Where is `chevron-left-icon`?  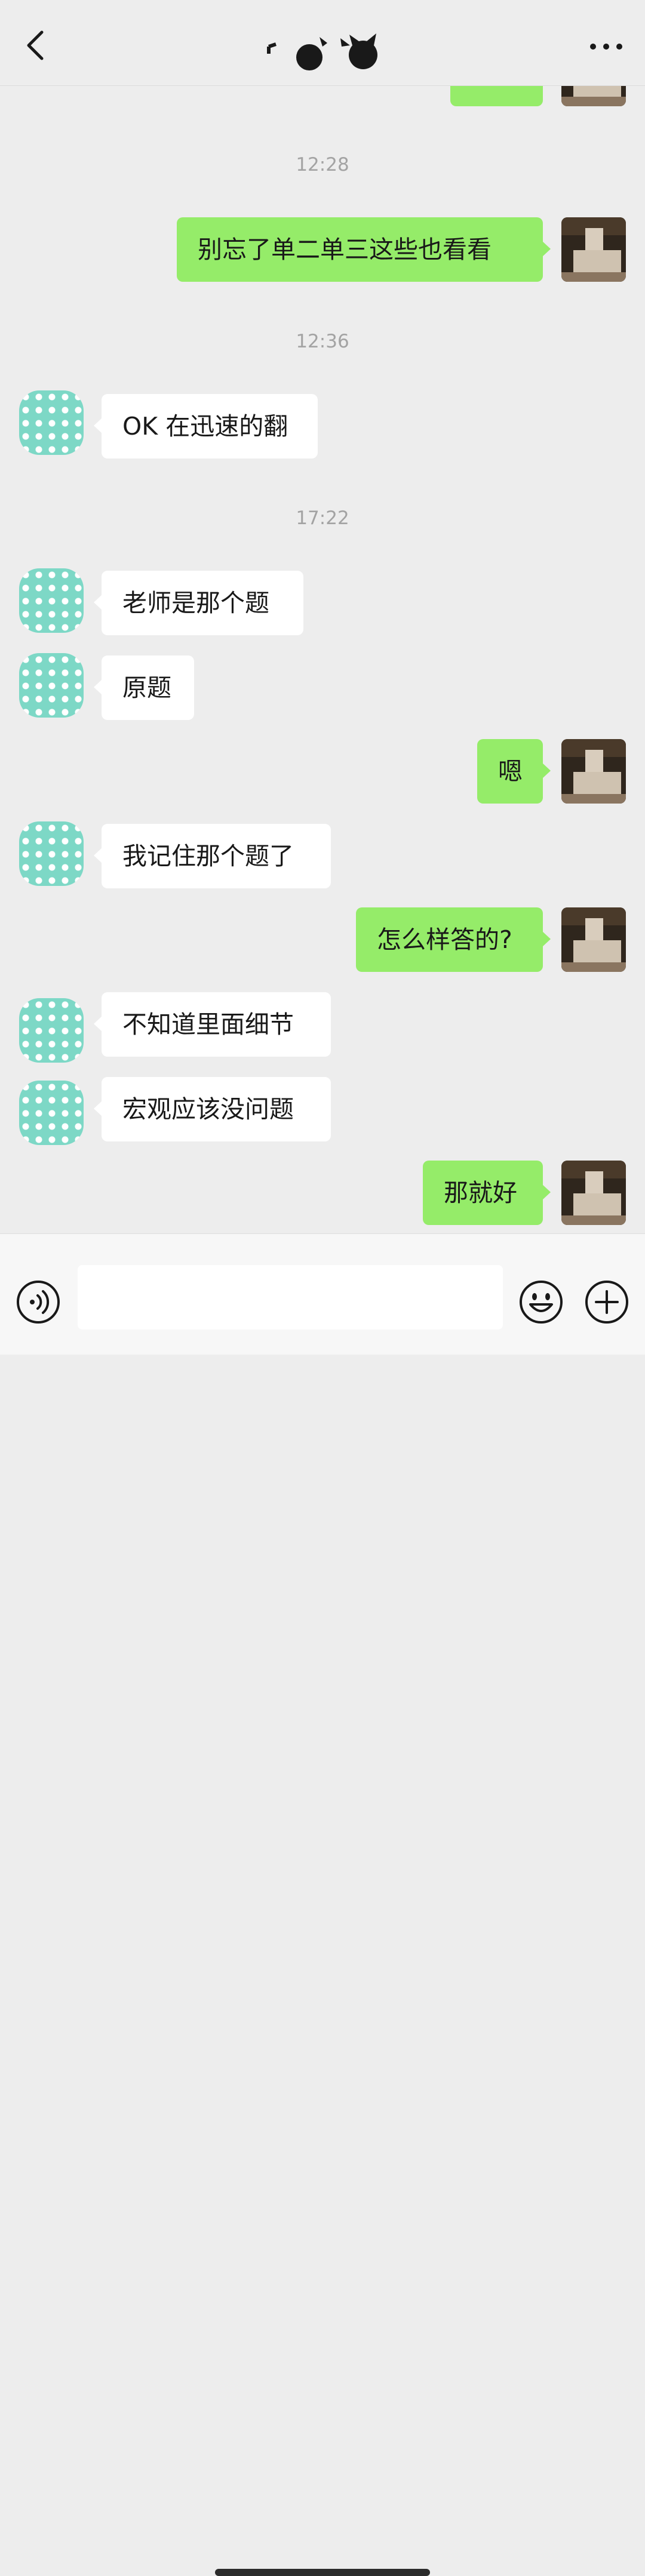 chevron-left-icon is located at coordinates (36, 45).